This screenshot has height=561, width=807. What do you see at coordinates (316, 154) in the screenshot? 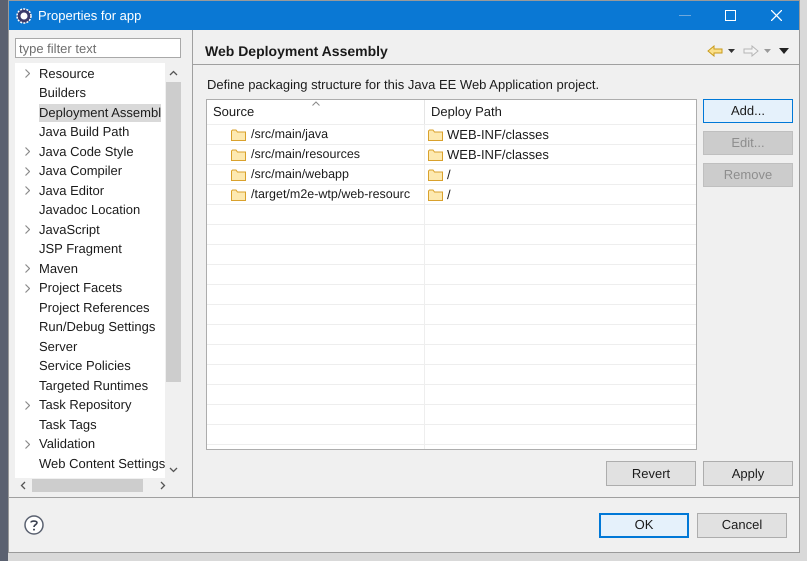
I see `table-cell: /src/main/resources` at bounding box center [316, 154].